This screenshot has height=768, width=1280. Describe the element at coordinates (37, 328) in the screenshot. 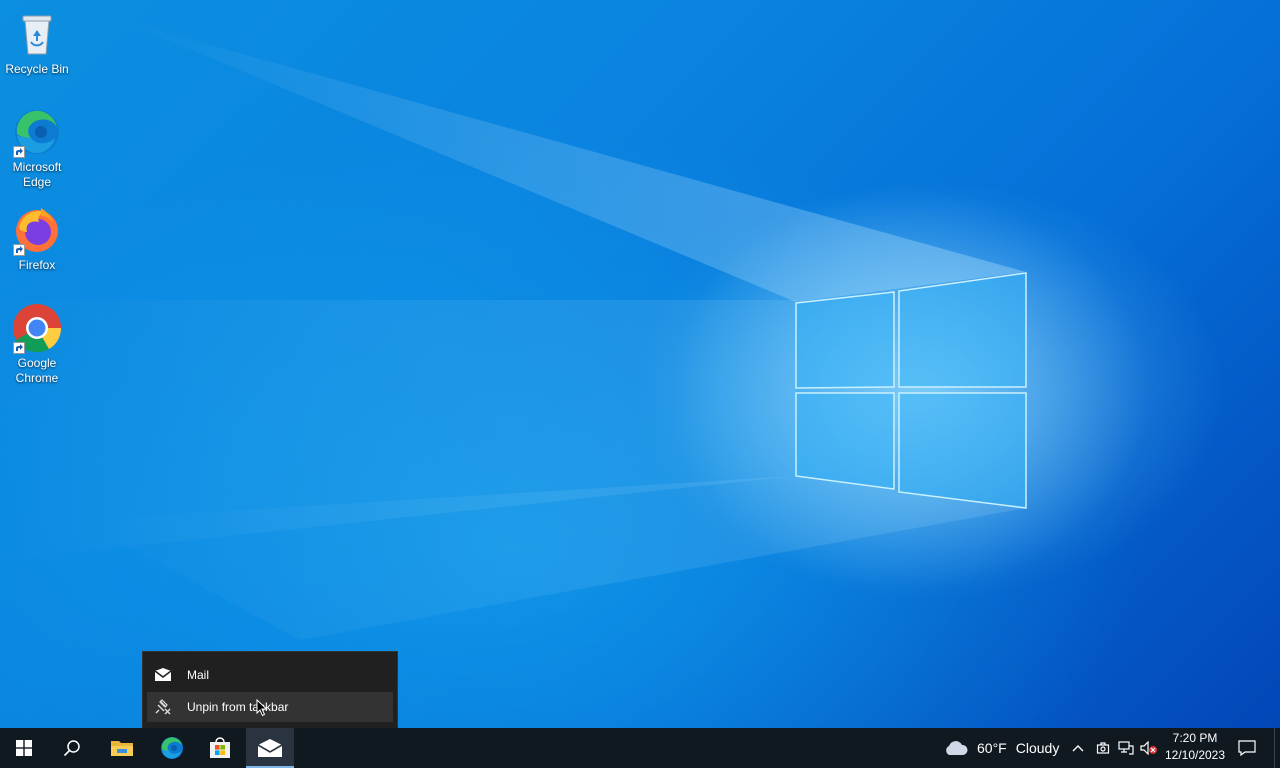

I see `chrome-icon` at that location.